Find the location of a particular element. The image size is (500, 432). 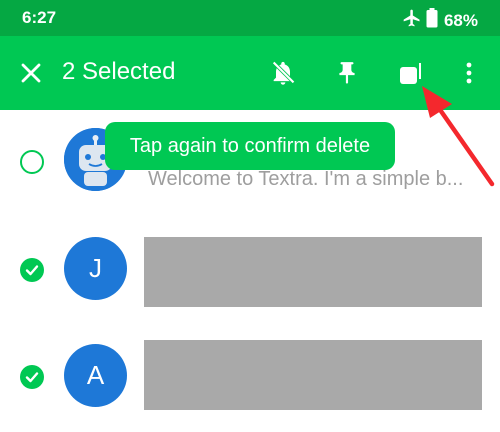

mute-button is located at coordinates (283, 73).